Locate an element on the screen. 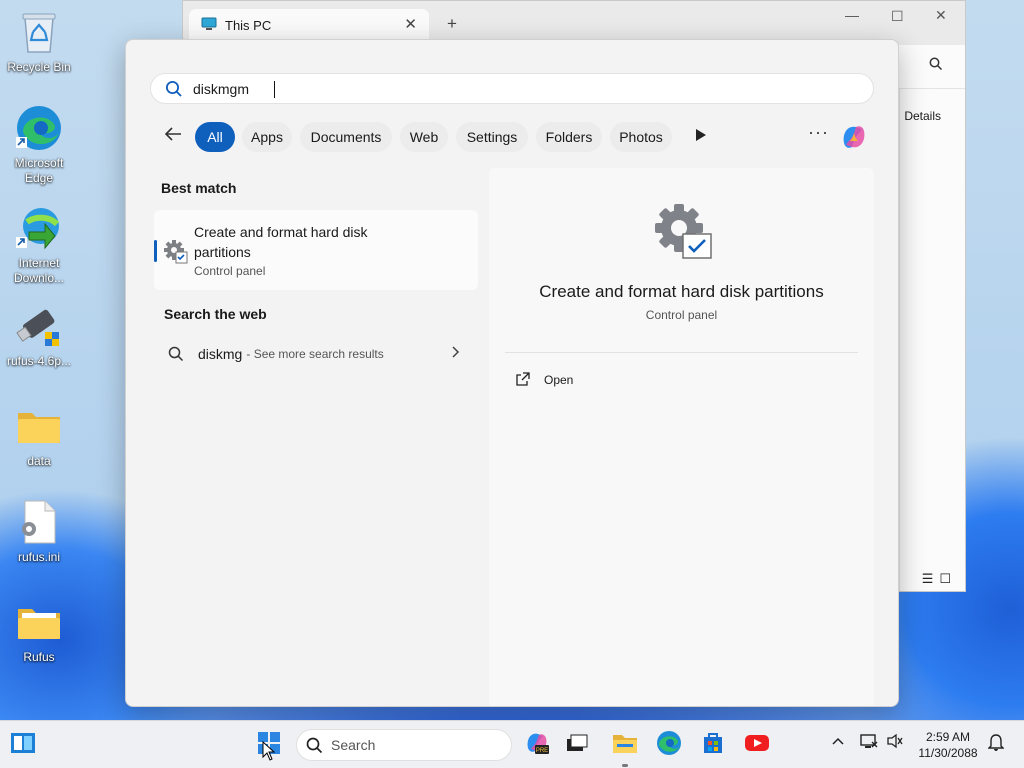  task-view-icon is located at coordinates (577, 745).